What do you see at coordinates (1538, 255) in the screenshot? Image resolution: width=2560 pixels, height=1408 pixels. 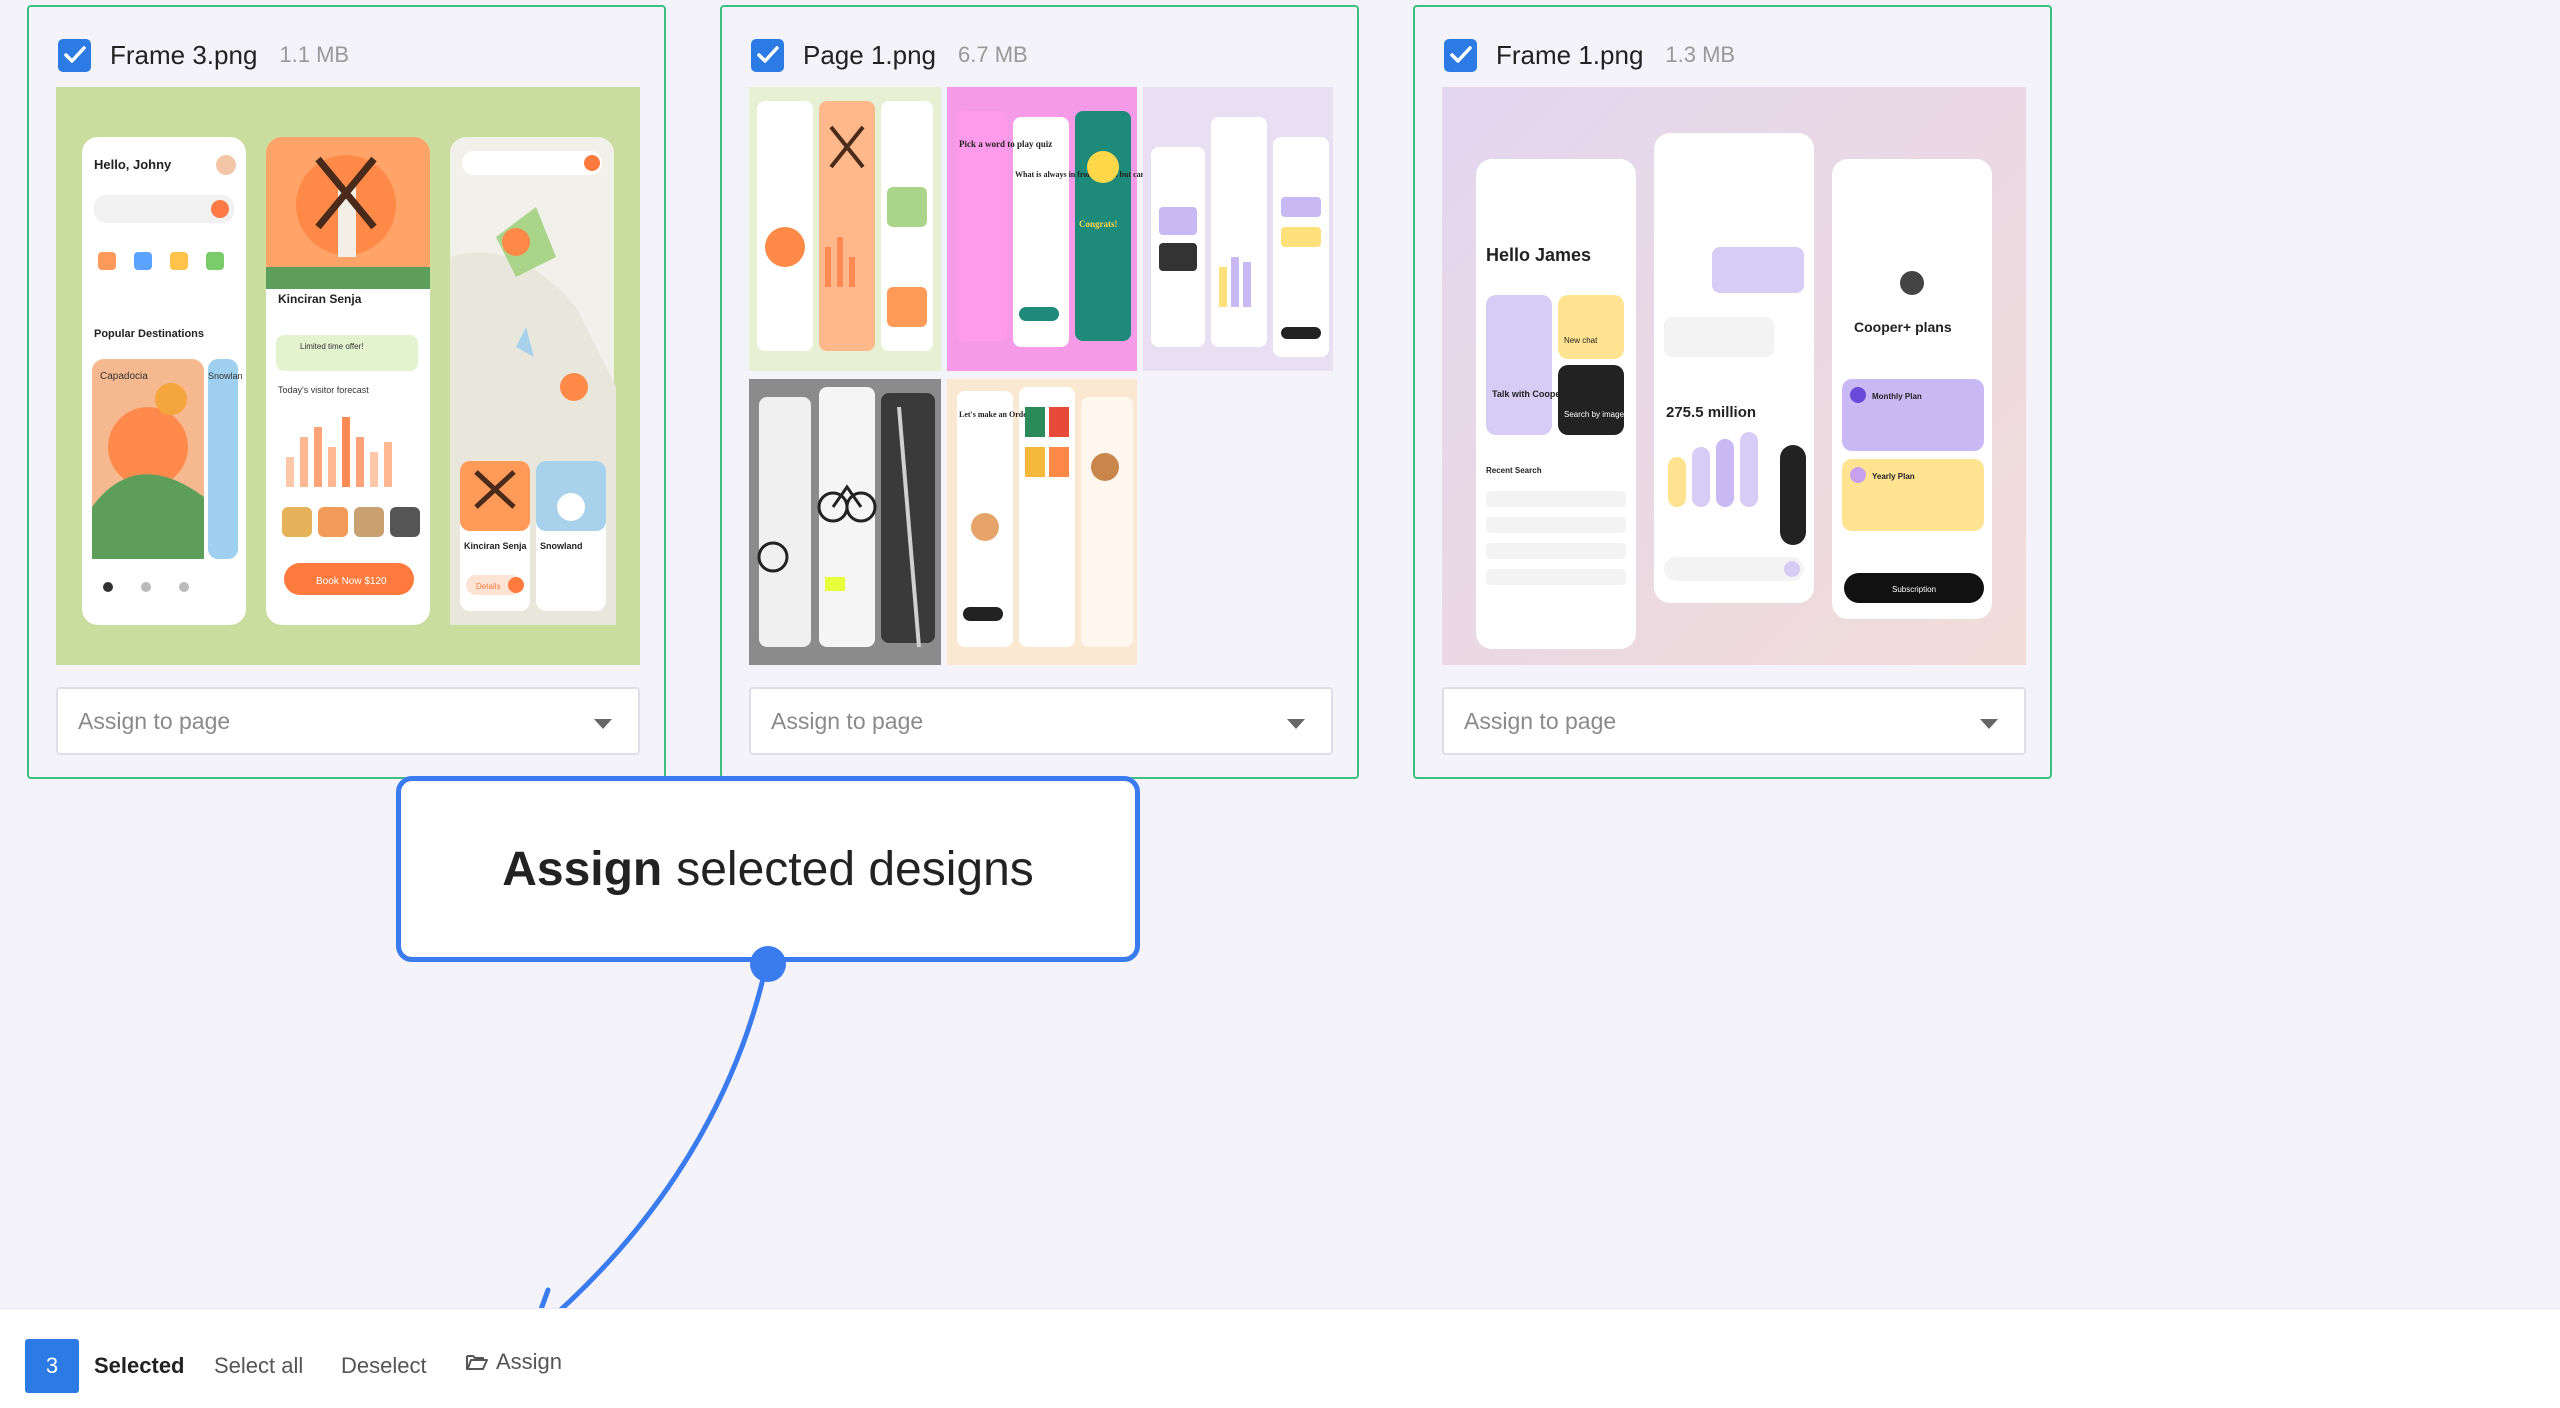 I see `thumb-text: Hello James` at bounding box center [1538, 255].